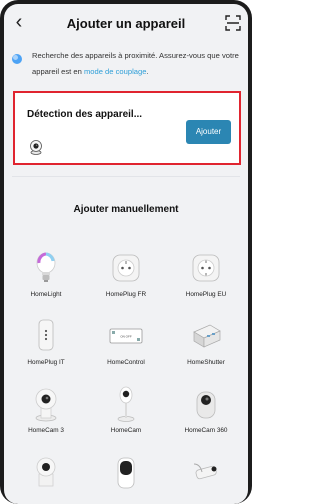 The image size is (320, 504). I want to click on outdoor-camera-icon, so click(205, 471).